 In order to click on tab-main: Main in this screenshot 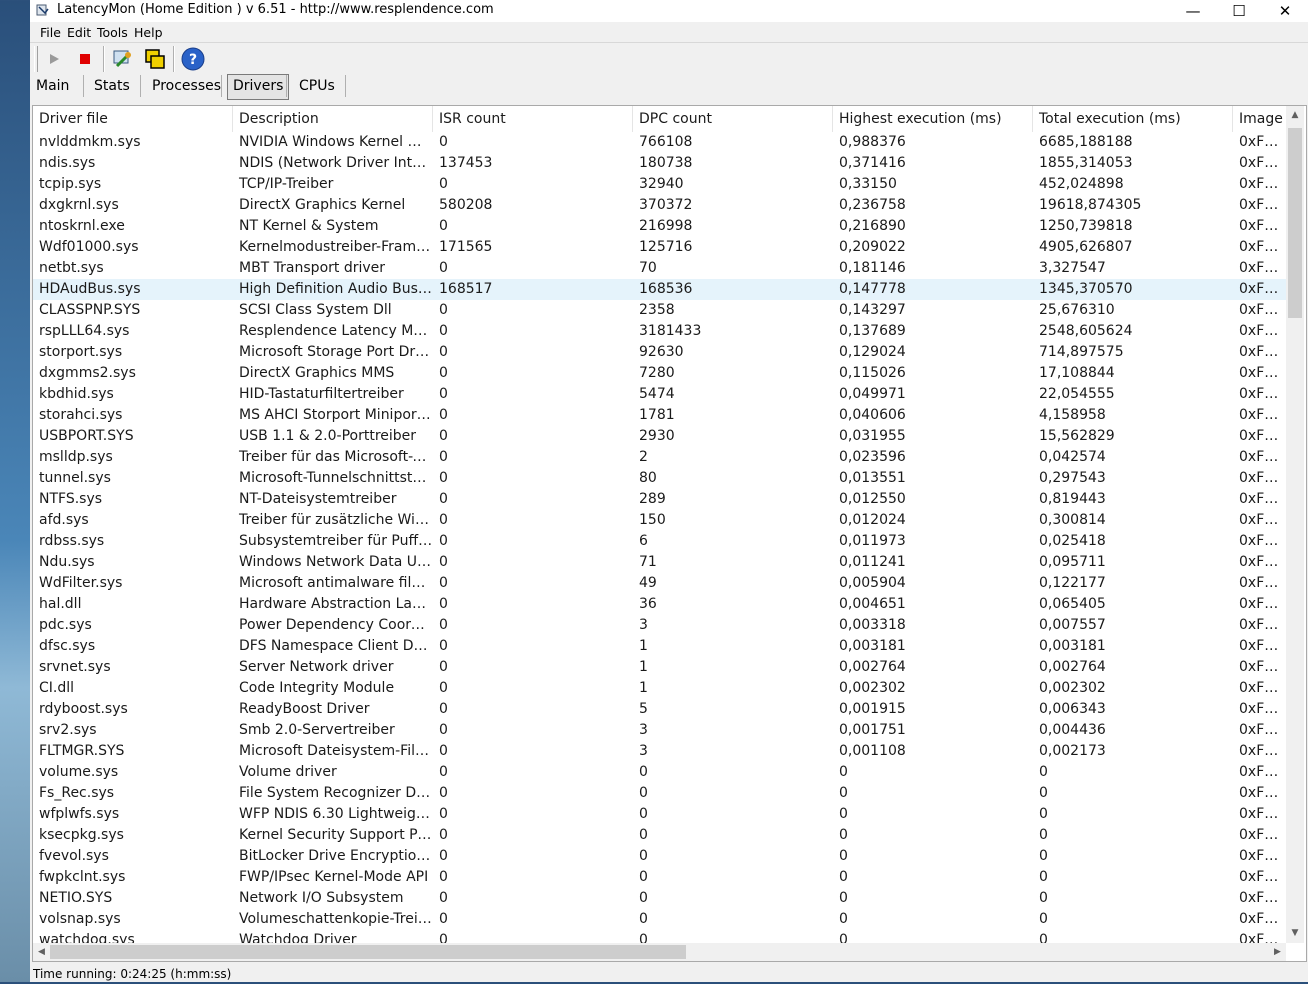, I will do `click(52, 86)`.